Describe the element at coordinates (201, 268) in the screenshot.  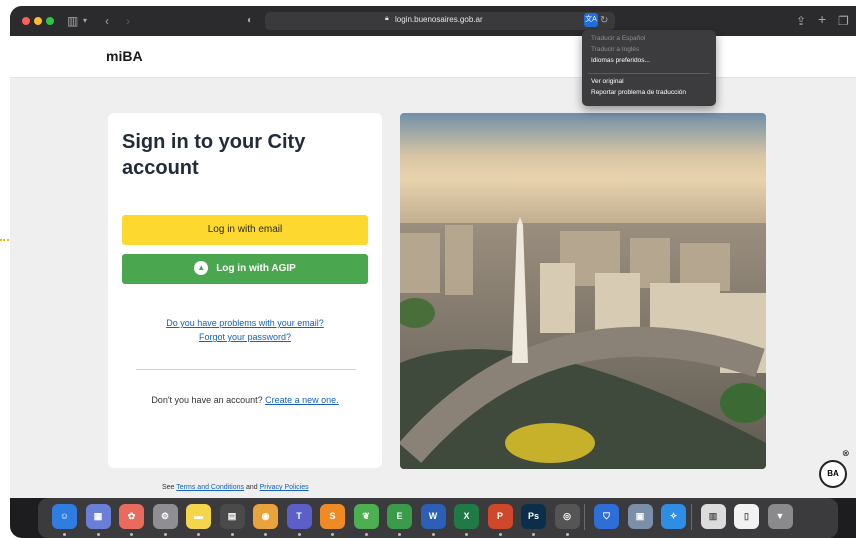
I see `agip-logo-icon: ▲` at that location.